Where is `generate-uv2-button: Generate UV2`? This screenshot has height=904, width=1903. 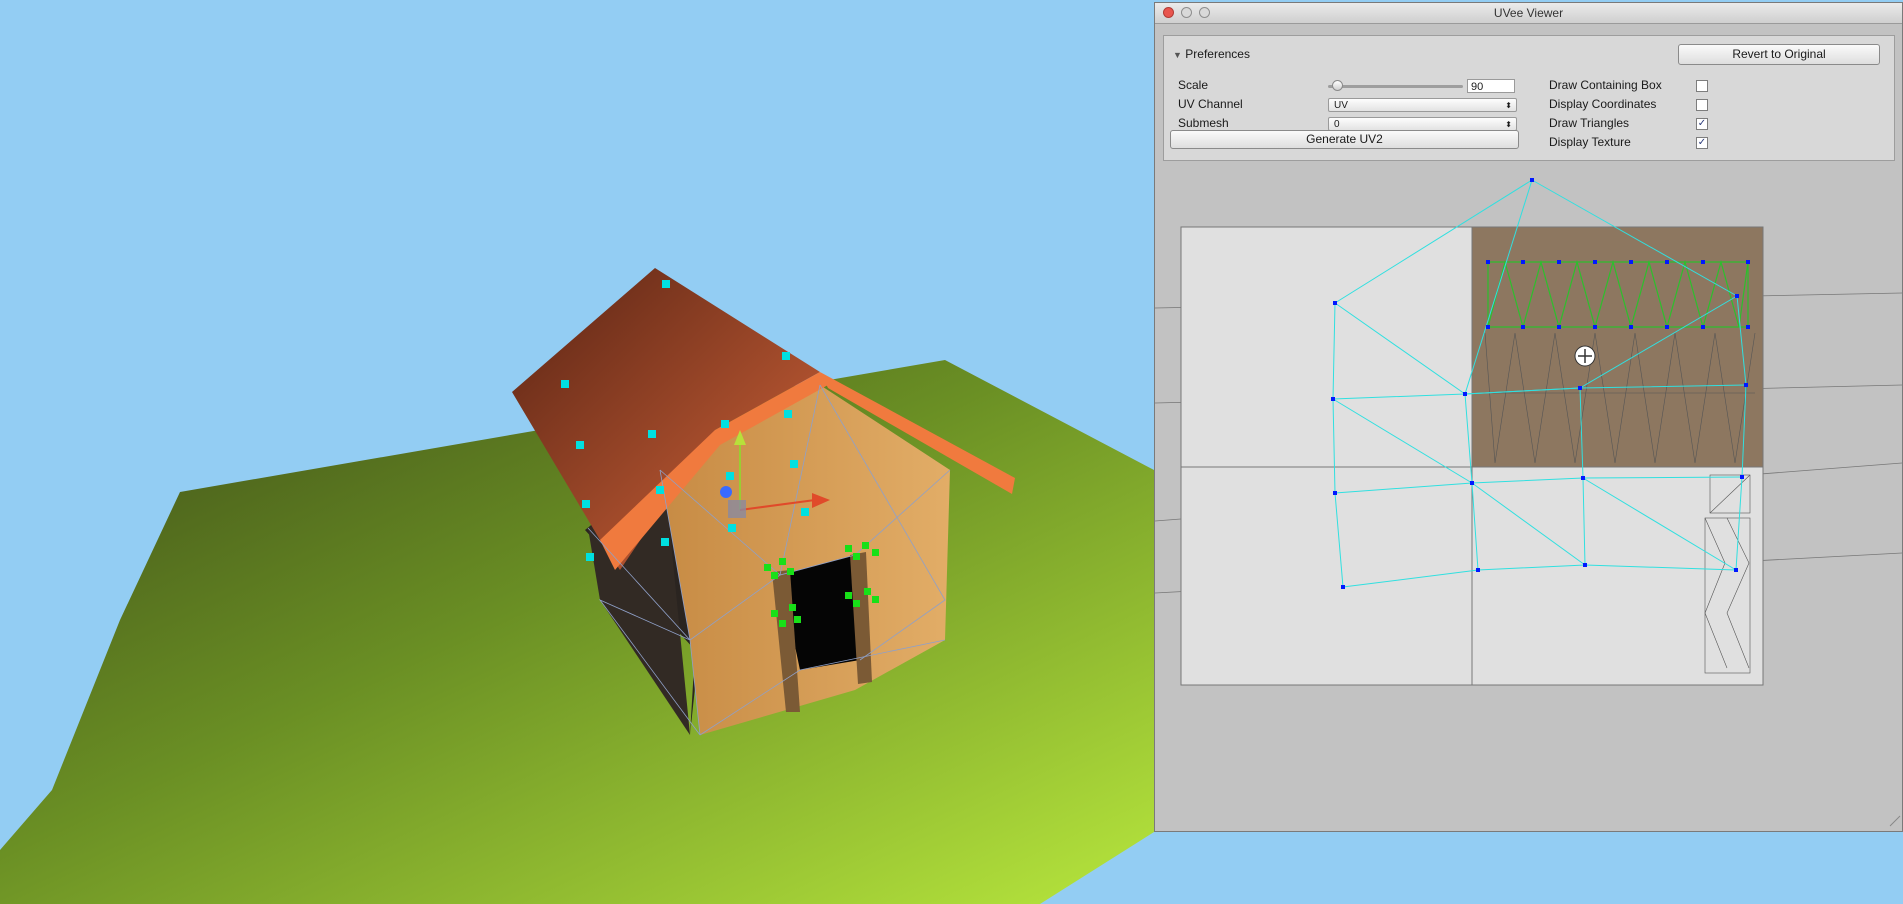 generate-uv2-button: Generate UV2 is located at coordinates (1344, 139).